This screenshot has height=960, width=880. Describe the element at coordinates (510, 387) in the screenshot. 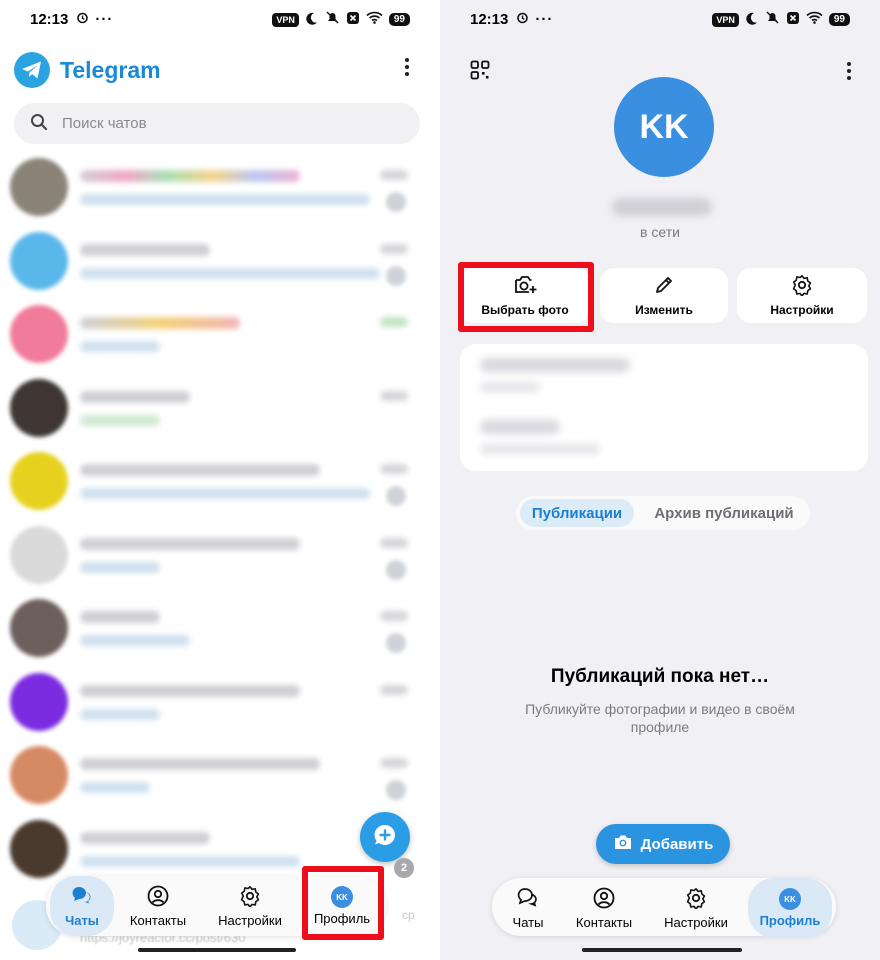

I see `phone-caption-blurred` at that location.